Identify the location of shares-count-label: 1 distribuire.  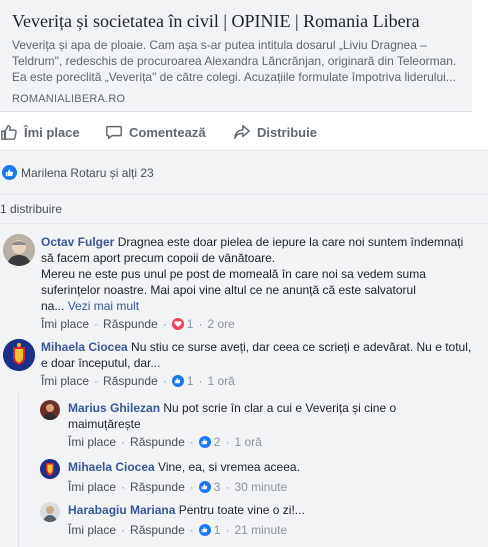
(31, 209).